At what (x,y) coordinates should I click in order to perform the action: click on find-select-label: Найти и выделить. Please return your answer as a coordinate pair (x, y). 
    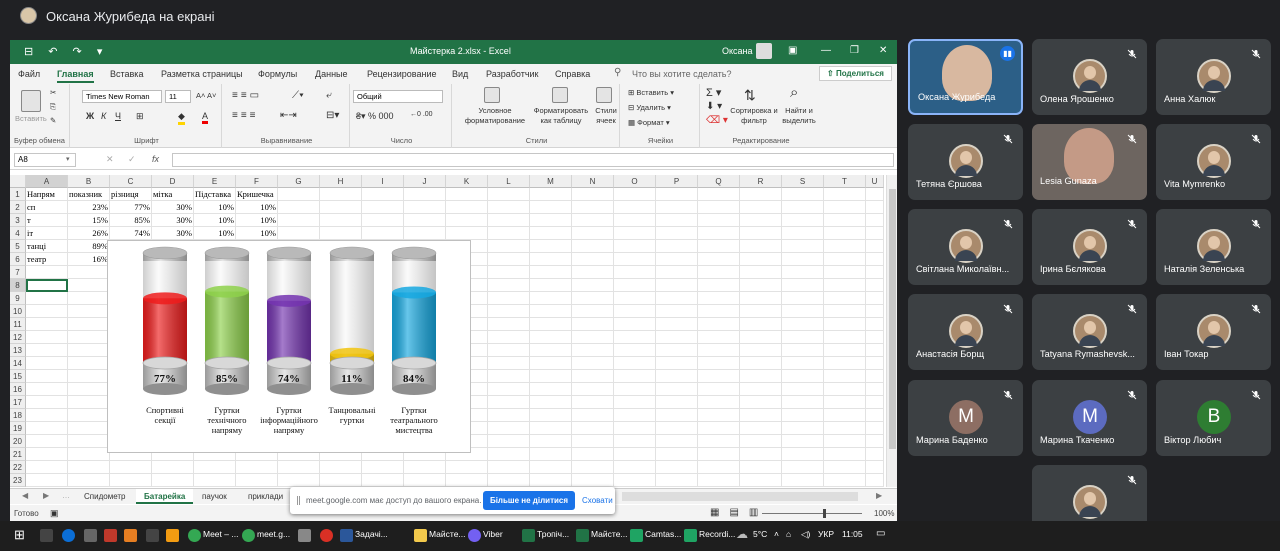
    Looking at the image, I should click on (799, 116).